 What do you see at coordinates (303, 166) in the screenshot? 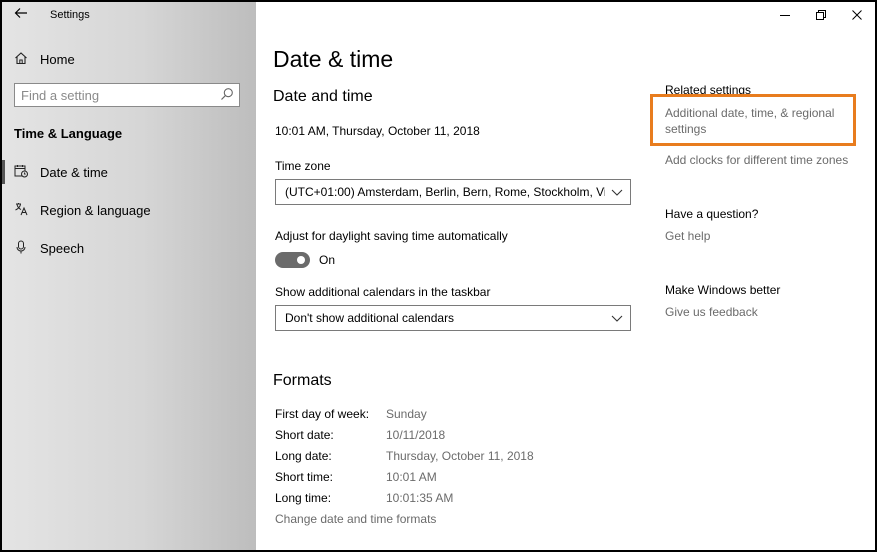
I see `timezone-label: Time zone` at bounding box center [303, 166].